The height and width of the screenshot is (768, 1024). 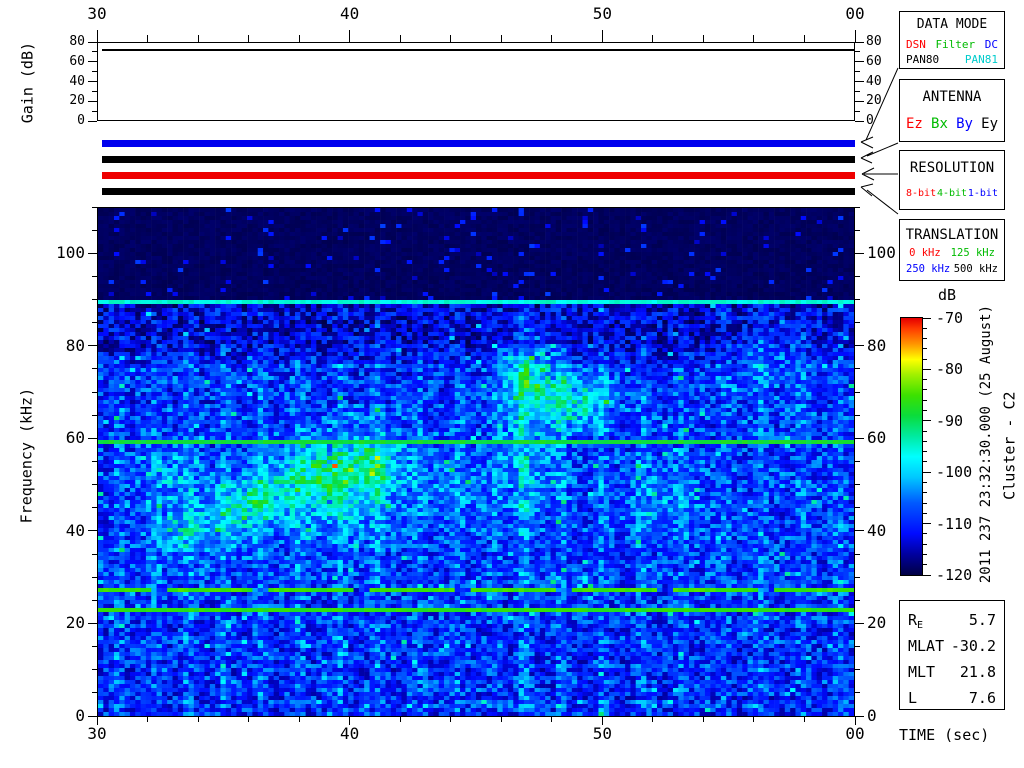 I want to click on freq-tick-label-right: 40, so click(x=877, y=530).